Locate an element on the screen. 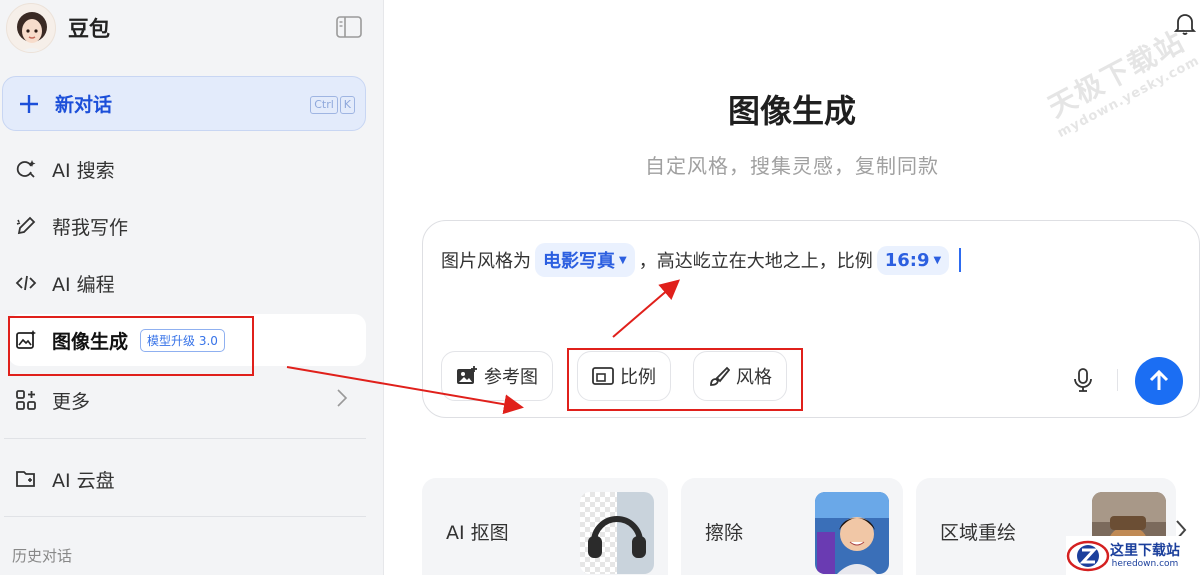 Image resolution: width=1200 pixels, height=575 pixels. style-label: 风格 is located at coordinates (754, 377).